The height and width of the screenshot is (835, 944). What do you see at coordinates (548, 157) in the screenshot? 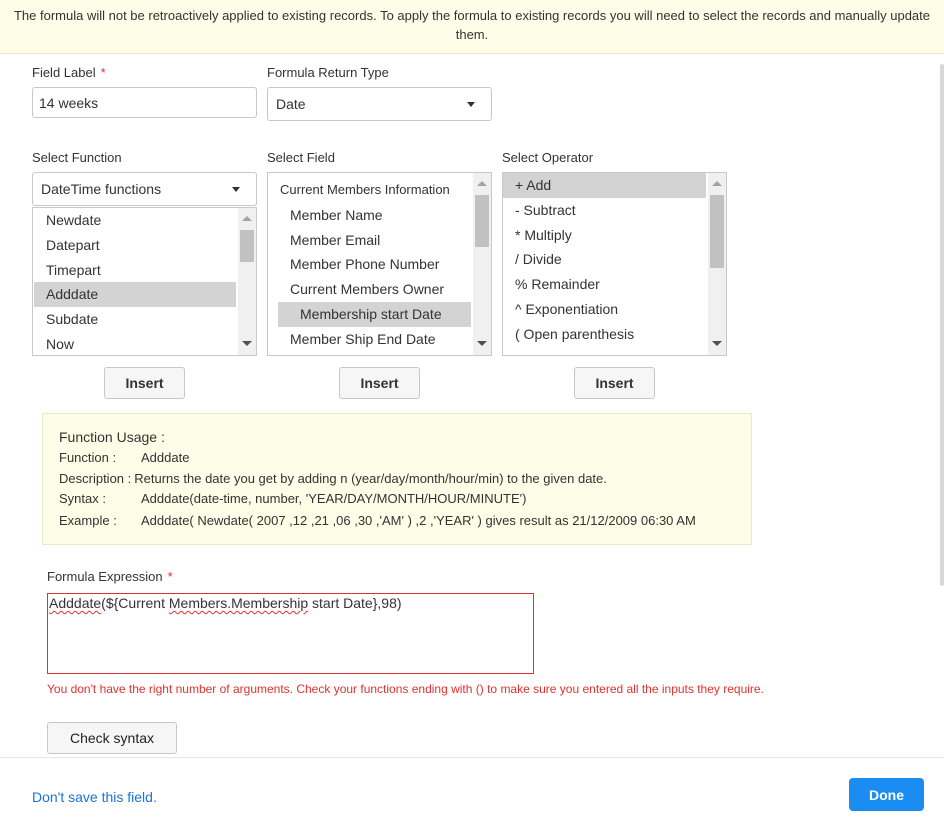
I see `select-operator-label: Select Operator` at bounding box center [548, 157].